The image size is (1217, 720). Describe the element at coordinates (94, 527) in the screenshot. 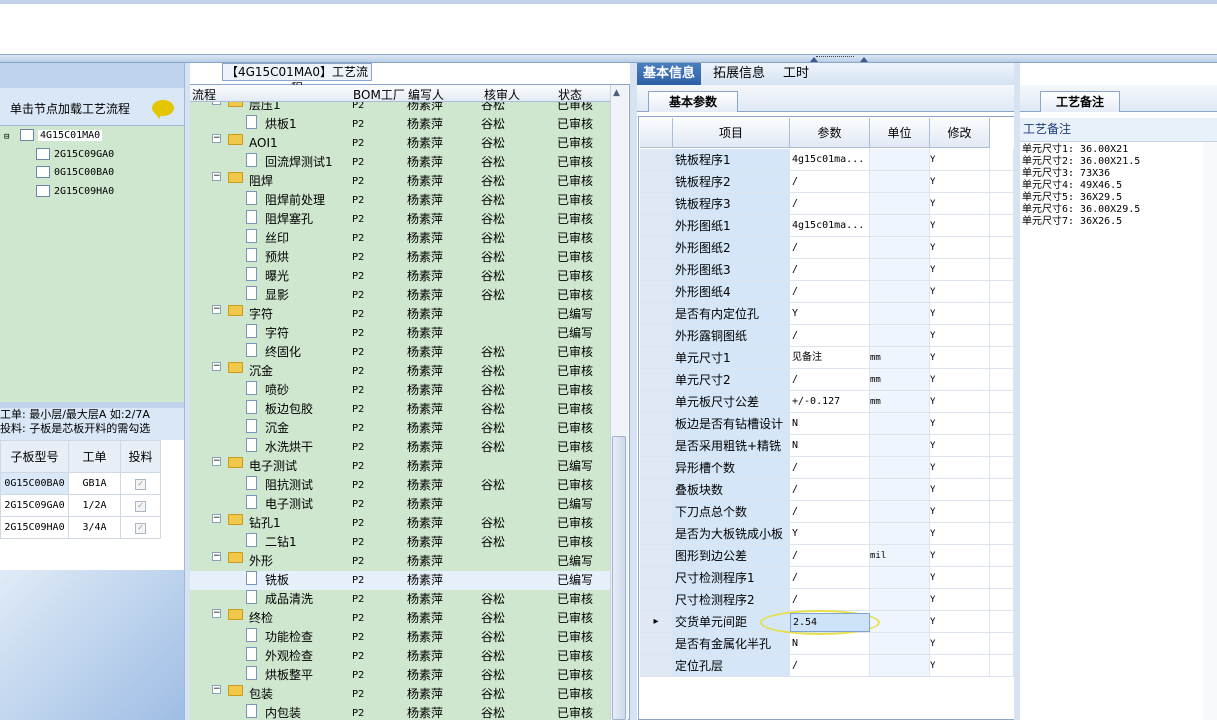

I see `cell-order: 3/4A` at that location.